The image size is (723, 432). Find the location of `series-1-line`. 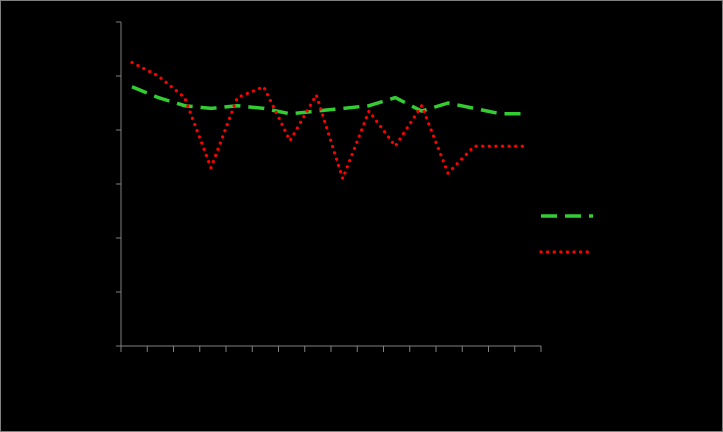

series-1-line is located at coordinates (329, 100).